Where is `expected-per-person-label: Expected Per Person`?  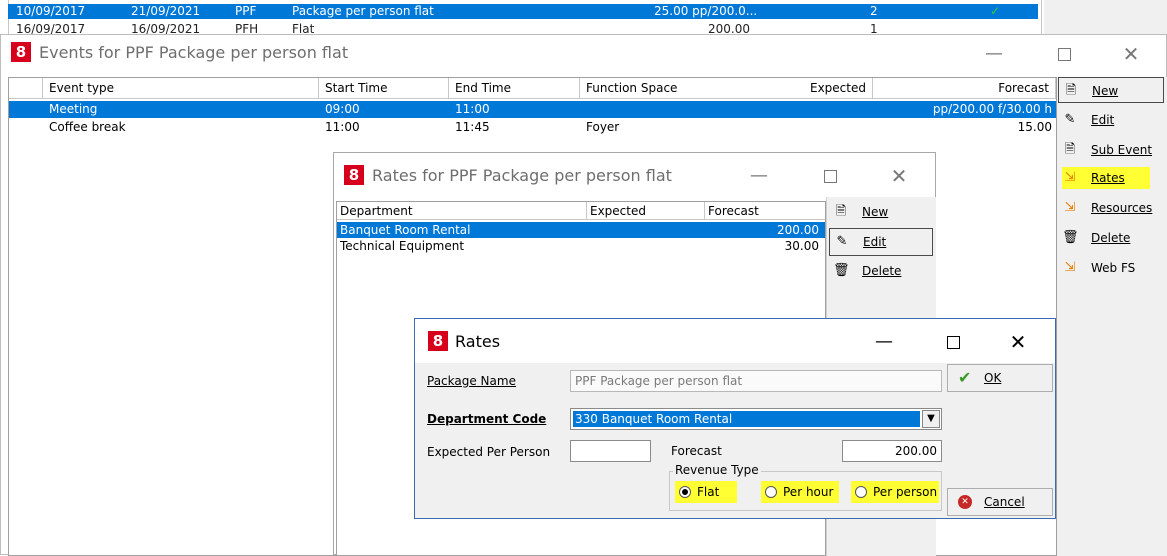 expected-per-person-label: Expected Per Person is located at coordinates (489, 452).